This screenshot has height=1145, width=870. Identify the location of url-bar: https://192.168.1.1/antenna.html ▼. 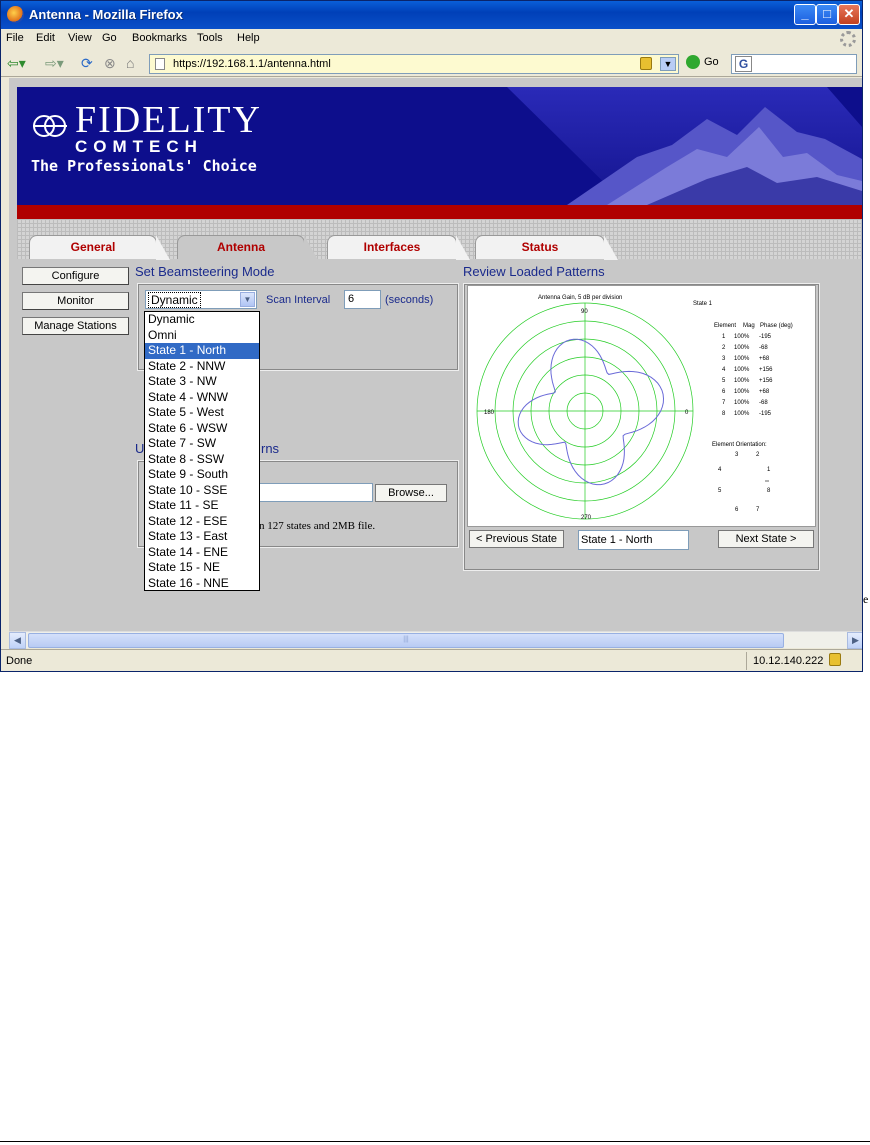
(414, 64).